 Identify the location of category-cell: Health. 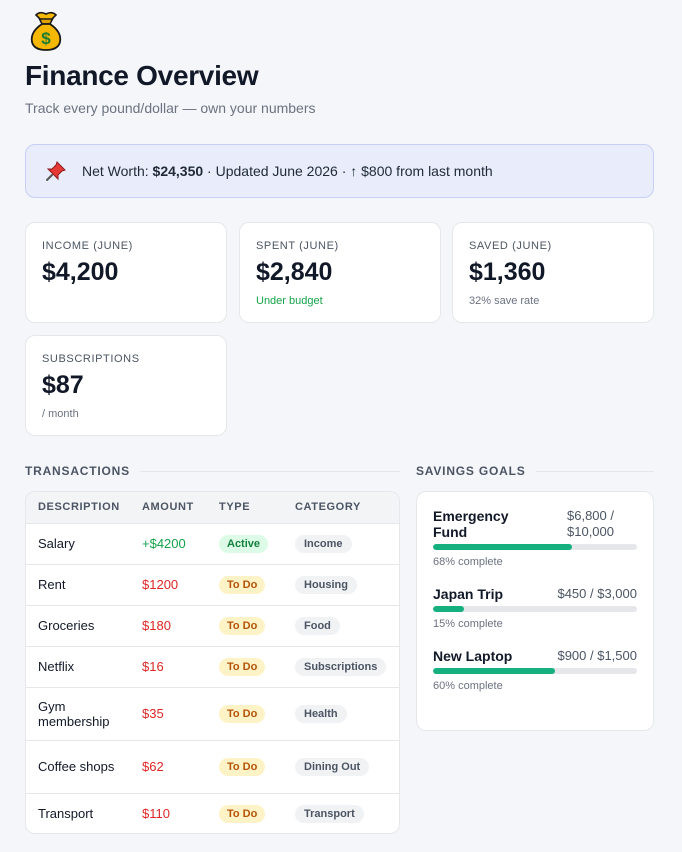
(341, 713).